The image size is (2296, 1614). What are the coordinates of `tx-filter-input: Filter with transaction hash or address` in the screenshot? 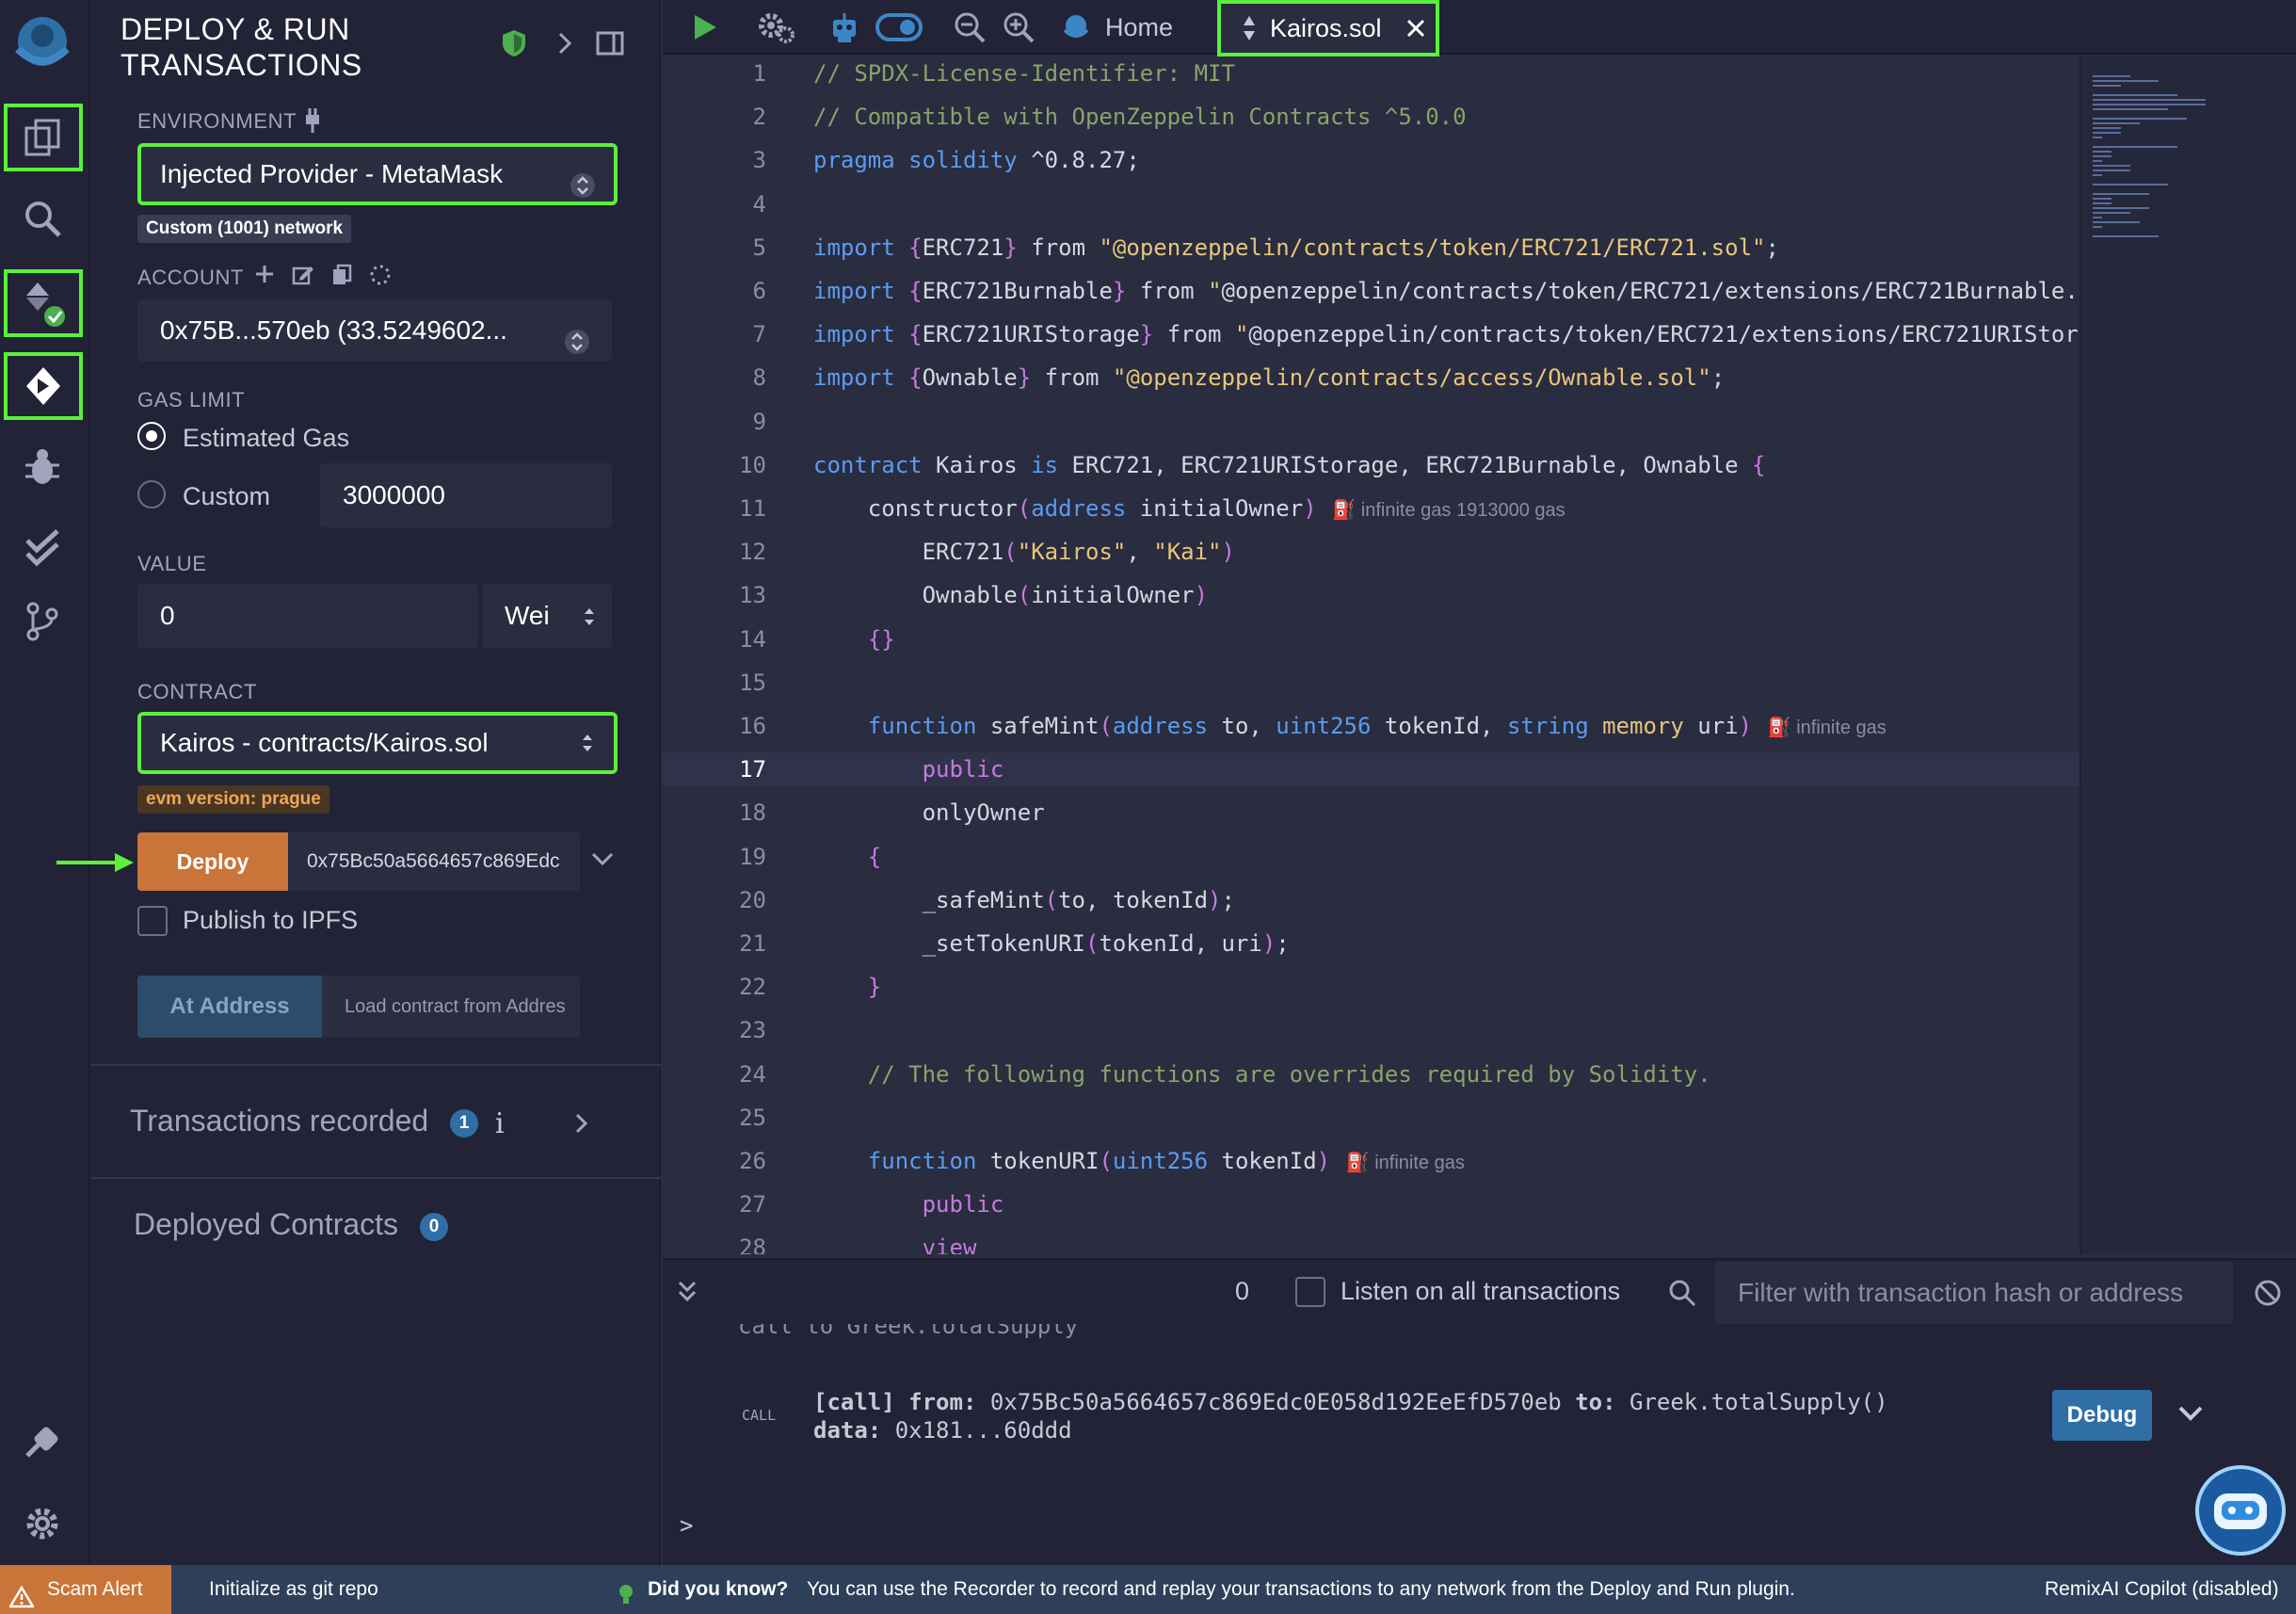 It's located at (1974, 1293).